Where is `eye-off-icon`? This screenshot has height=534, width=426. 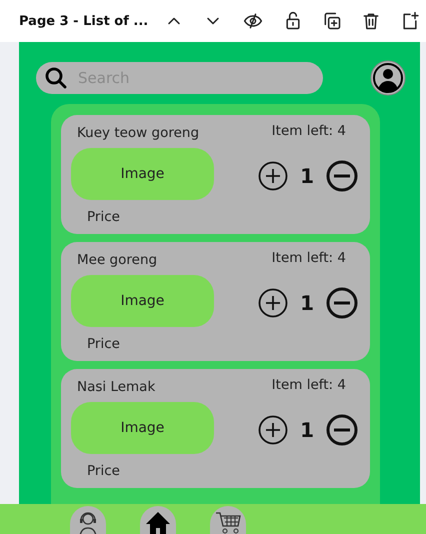
eye-off-icon is located at coordinates (253, 21).